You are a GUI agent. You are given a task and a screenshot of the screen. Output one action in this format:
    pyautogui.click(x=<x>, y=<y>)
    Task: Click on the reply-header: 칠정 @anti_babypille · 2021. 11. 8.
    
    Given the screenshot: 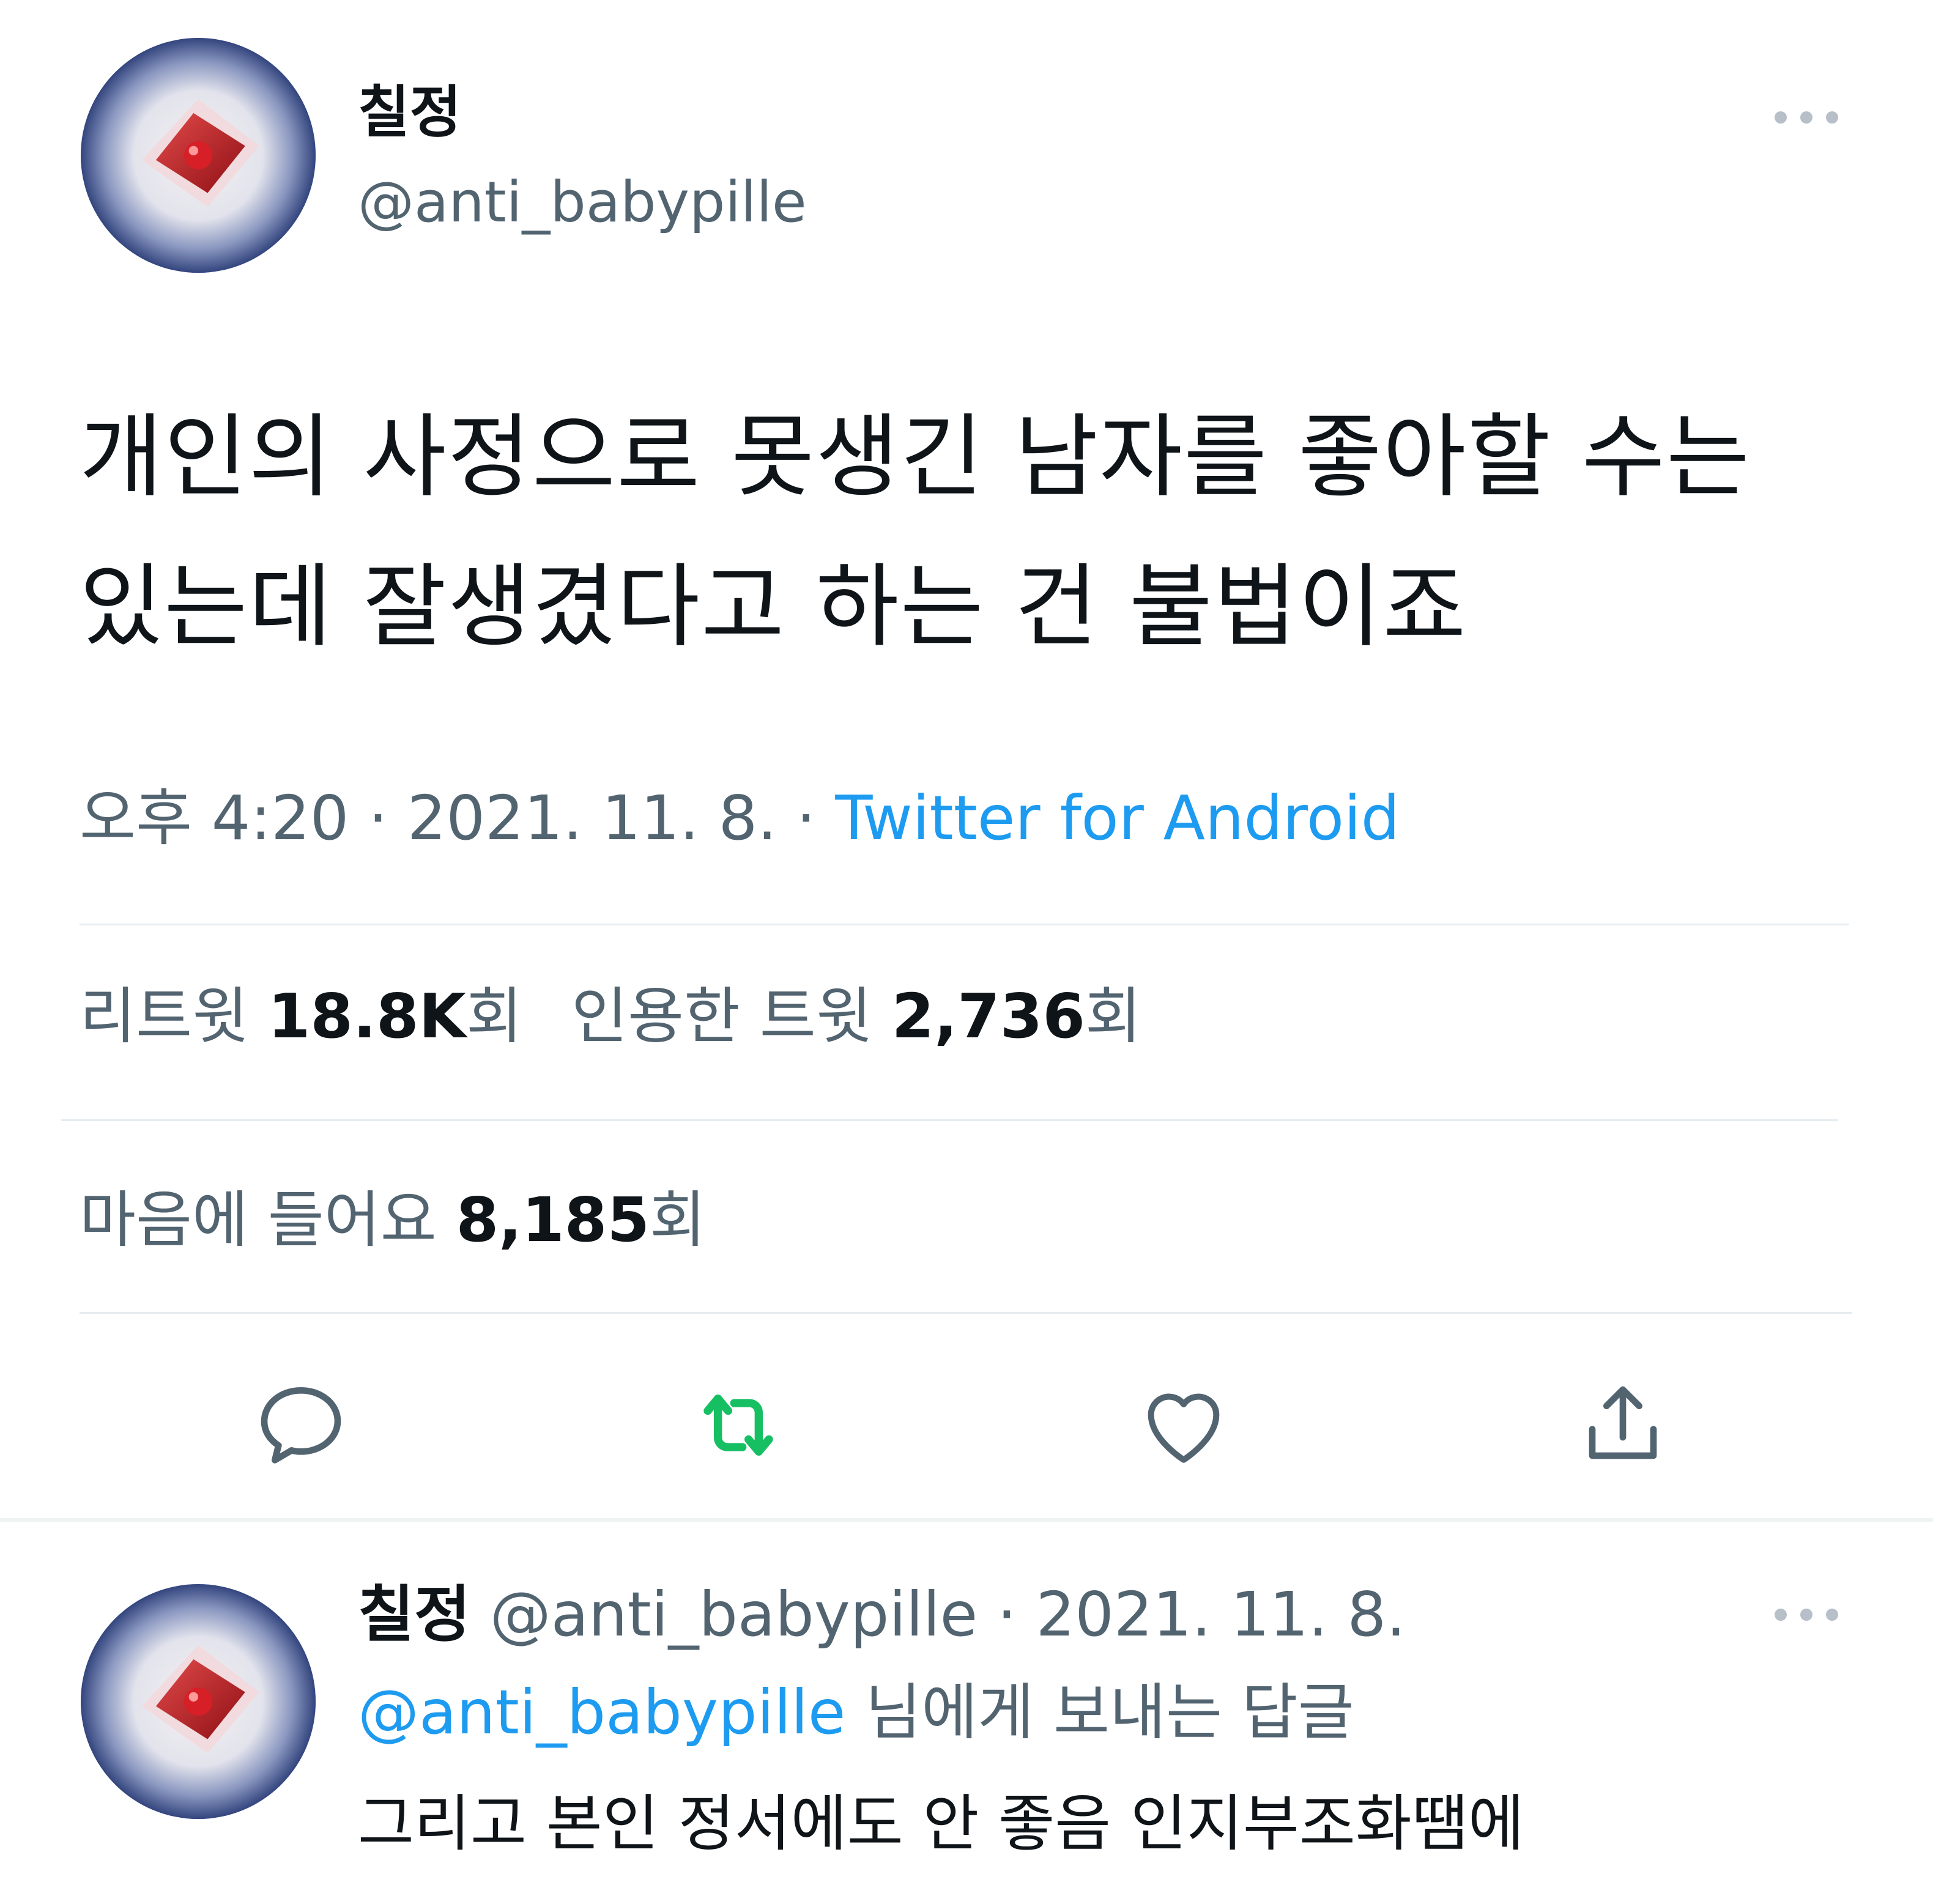 What is the action you would take?
    pyautogui.click(x=882, y=1615)
    